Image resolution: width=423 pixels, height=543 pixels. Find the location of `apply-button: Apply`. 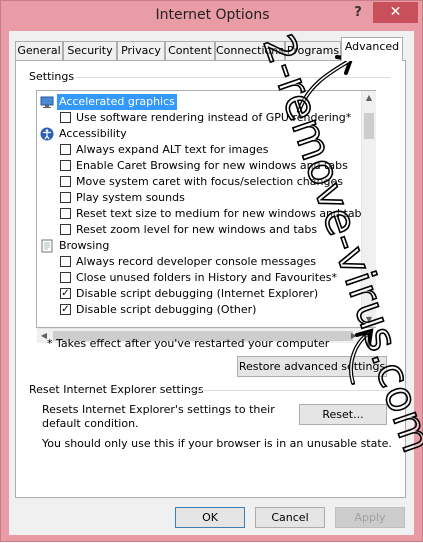

apply-button: Apply is located at coordinates (370, 517).